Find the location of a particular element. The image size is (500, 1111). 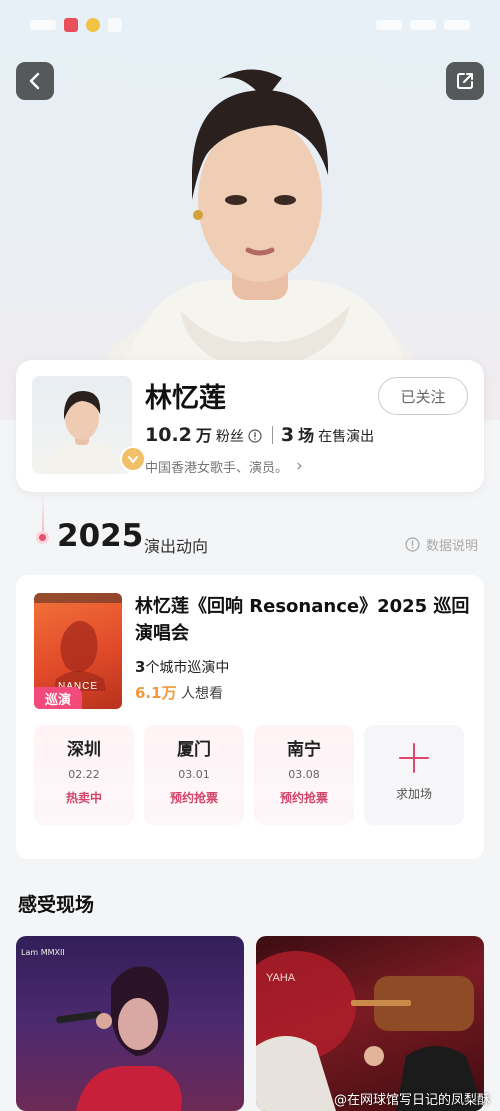

share-button is located at coordinates (465, 81).